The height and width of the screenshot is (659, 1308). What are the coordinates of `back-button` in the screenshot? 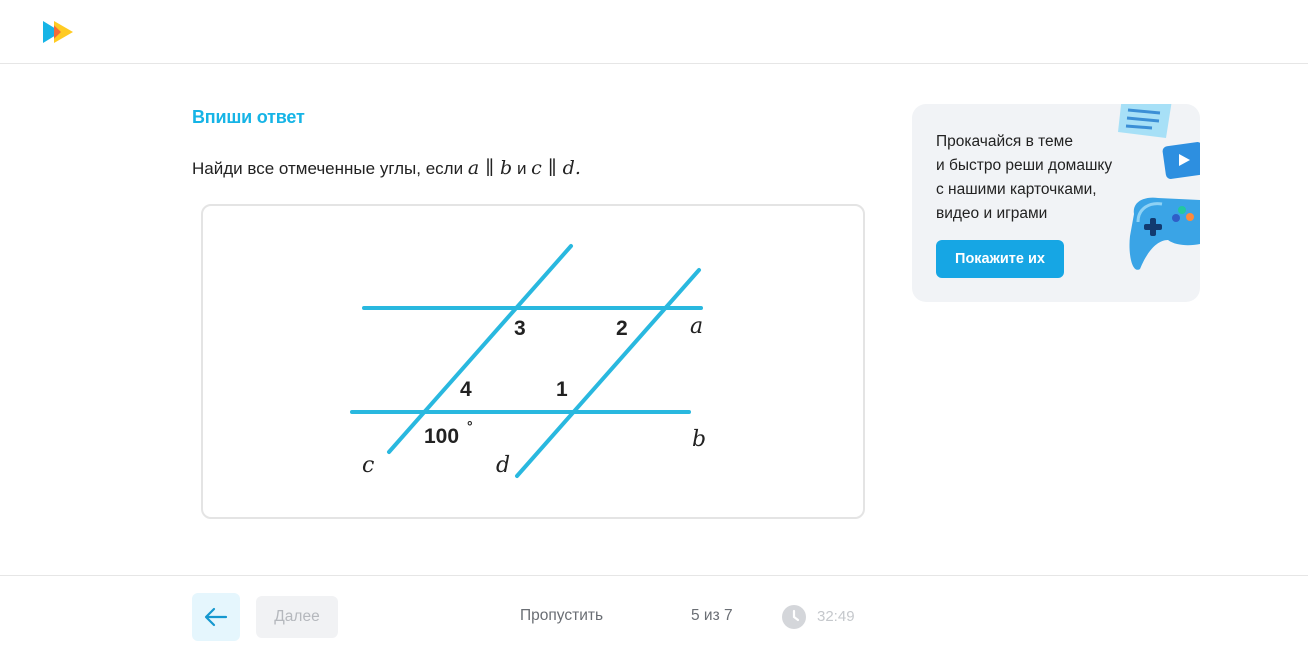 It's located at (216, 617).